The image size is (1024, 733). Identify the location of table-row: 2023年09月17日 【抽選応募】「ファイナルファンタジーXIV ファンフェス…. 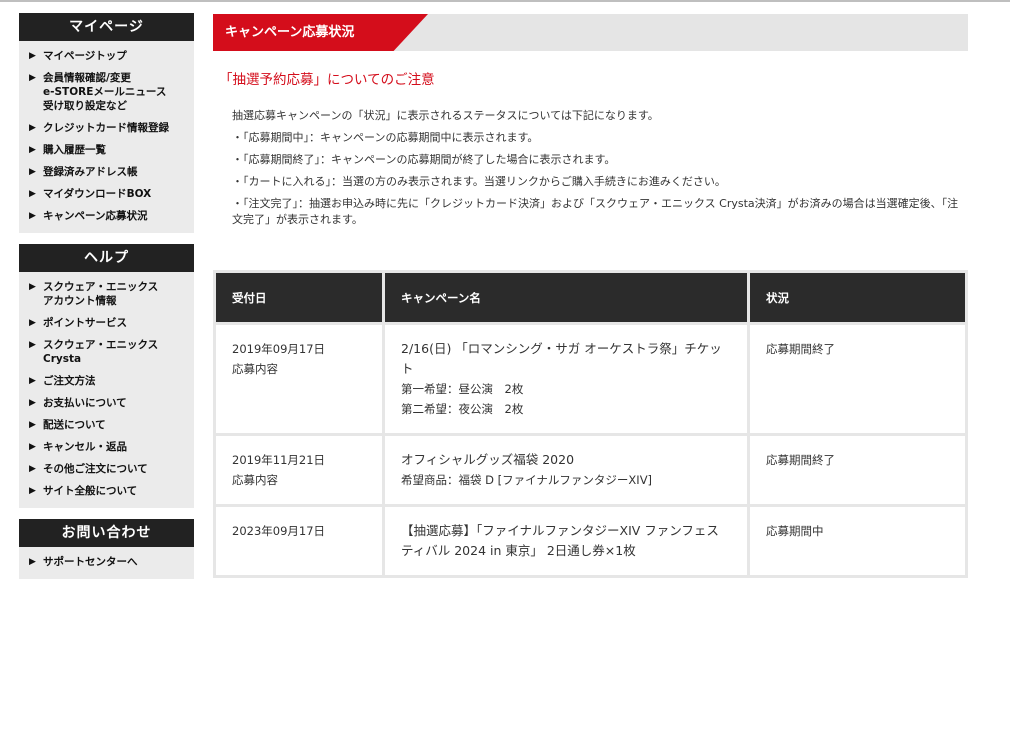
(590, 541).